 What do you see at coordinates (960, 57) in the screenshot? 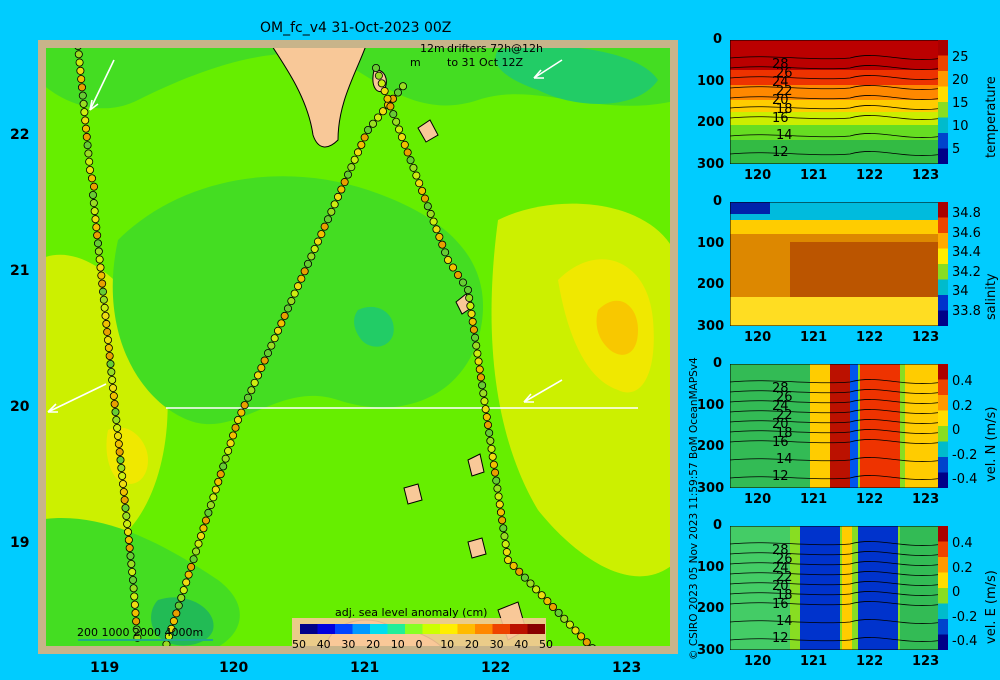
I see `colorbar-tick: 25` at bounding box center [960, 57].